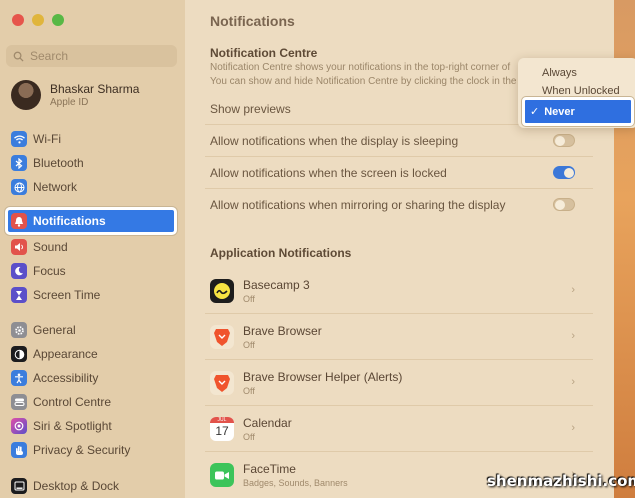 This screenshot has width=635, height=498. Describe the element at coordinates (559, 111) in the screenshot. I see `menu-item-label: Never` at that location.